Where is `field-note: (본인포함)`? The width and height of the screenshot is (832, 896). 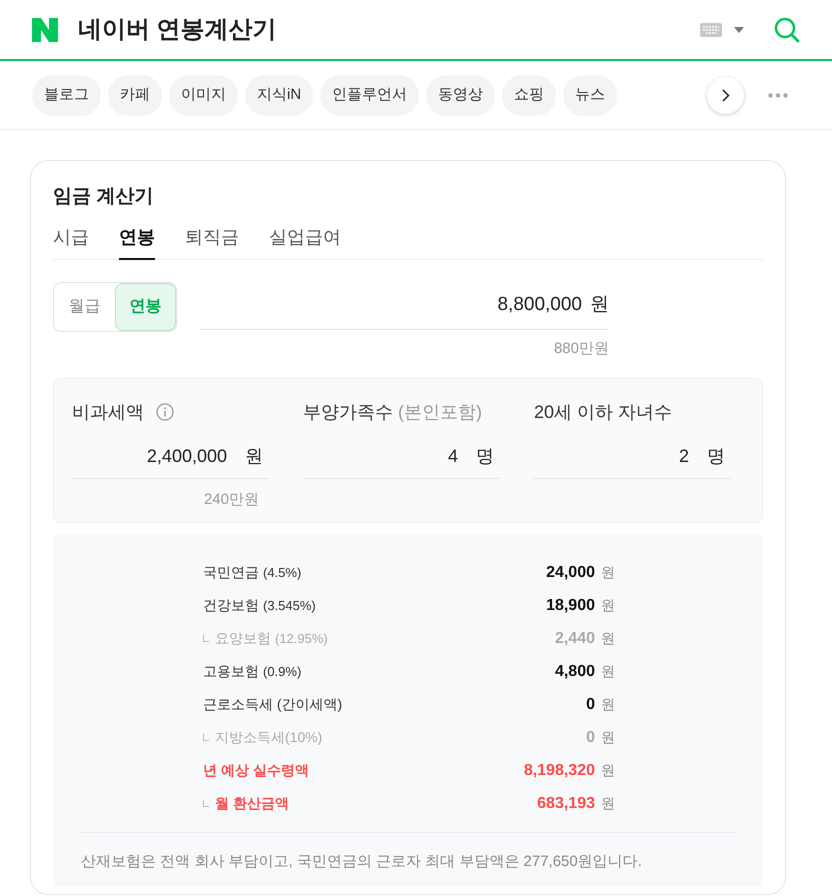
field-note: (본인포함) is located at coordinates (440, 412).